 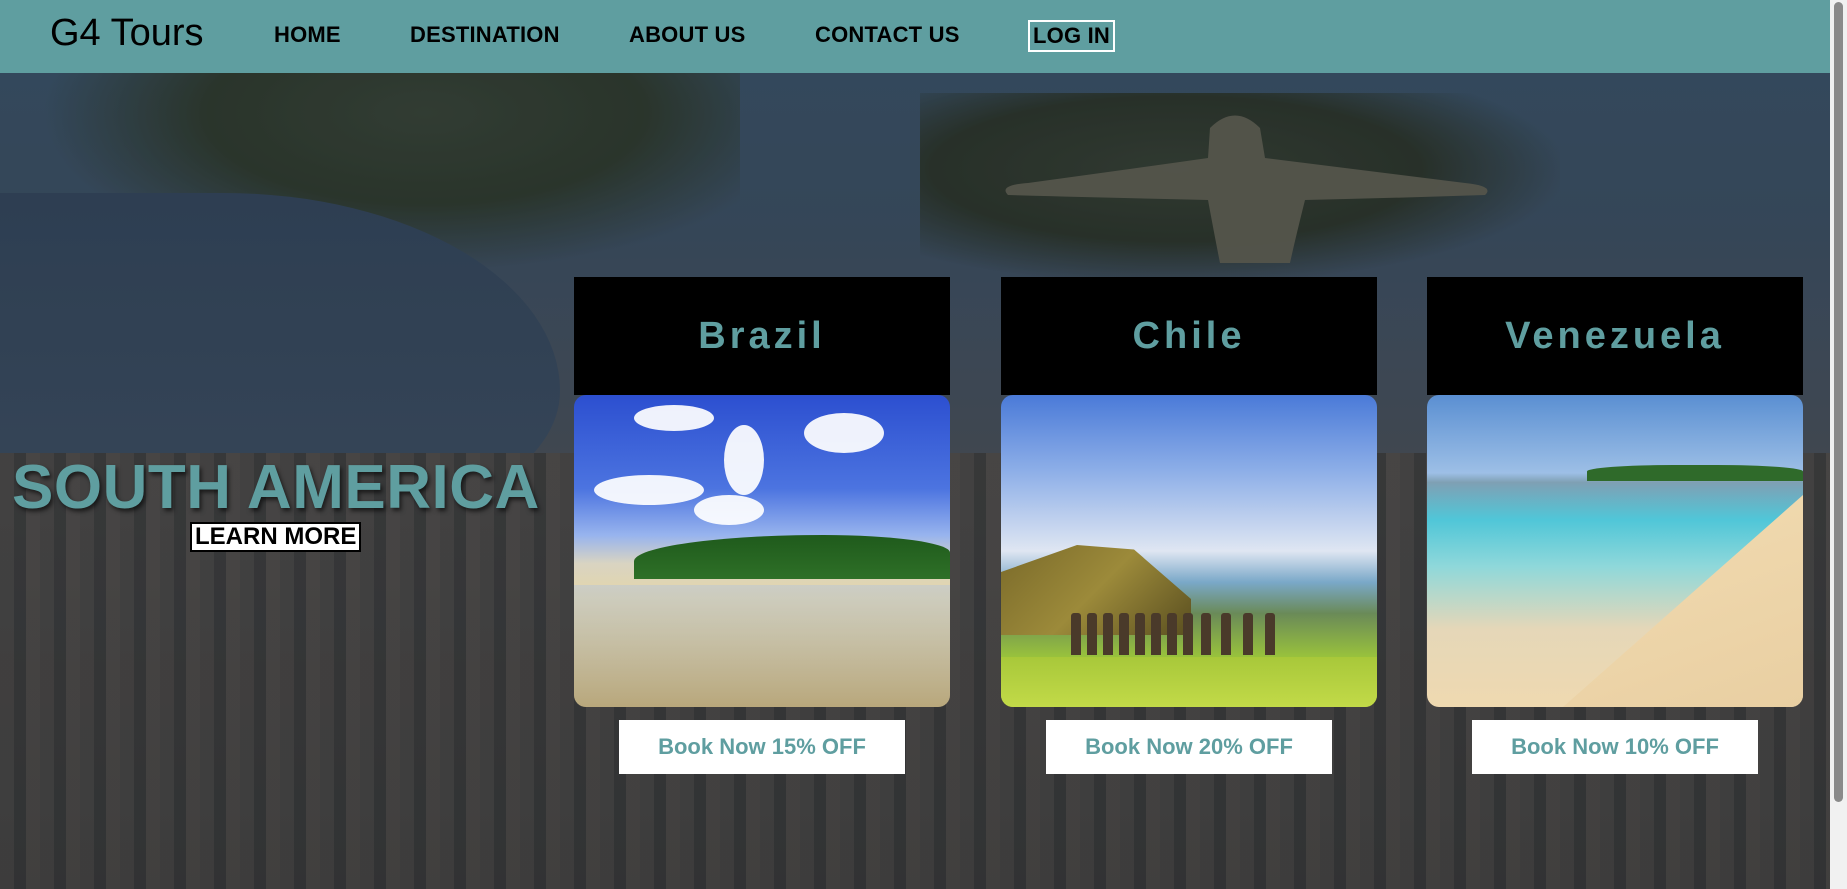 What do you see at coordinates (126, 33) in the screenshot?
I see `brand-logo-text: G4 Tours` at bounding box center [126, 33].